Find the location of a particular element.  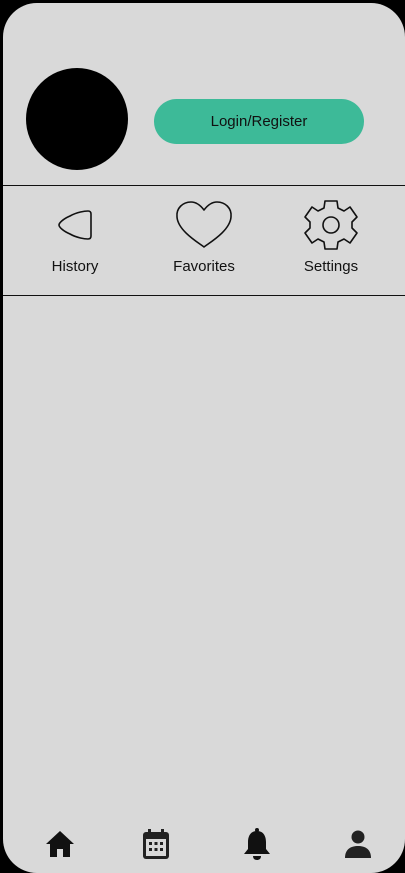

login-register-button: Login/Register is located at coordinates (259, 121).